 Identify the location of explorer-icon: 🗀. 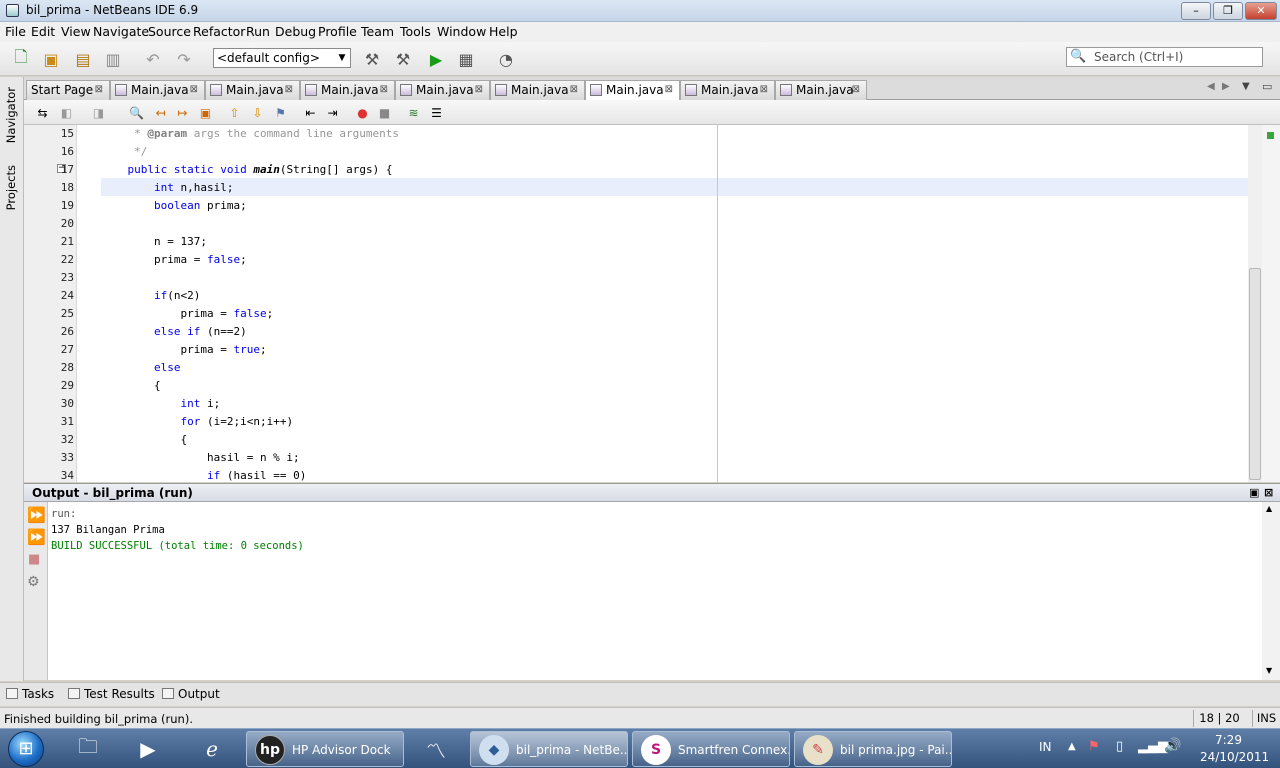
(88, 749).